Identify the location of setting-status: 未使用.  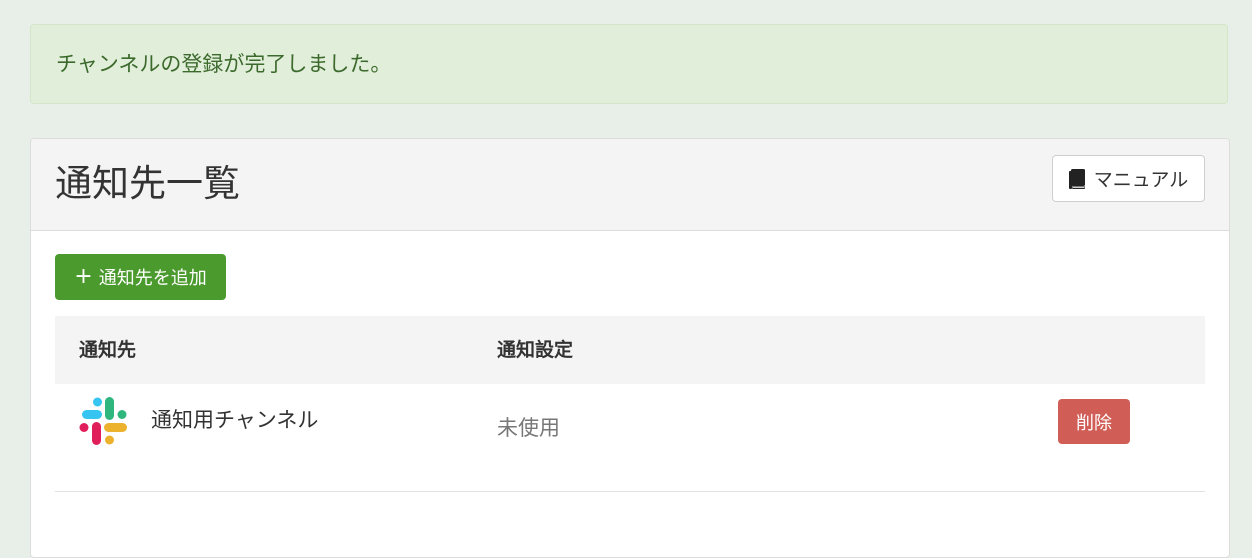
(528, 428).